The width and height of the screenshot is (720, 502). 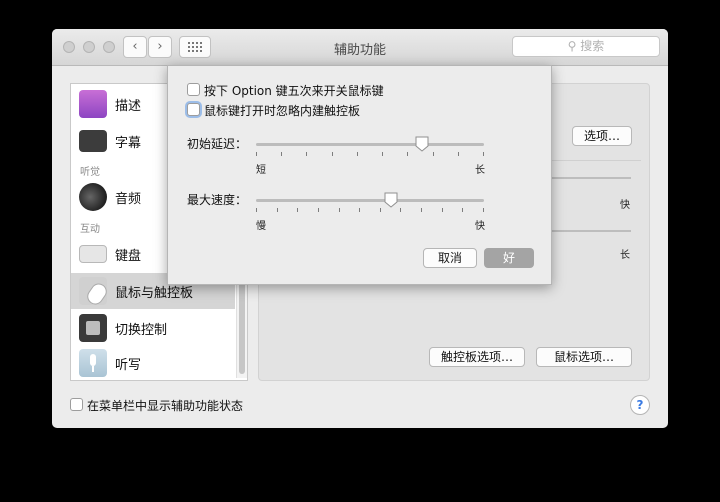 What do you see at coordinates (93, 363) in the screenshot?
I see `microphone-icon` at bounding box center [93, 363].